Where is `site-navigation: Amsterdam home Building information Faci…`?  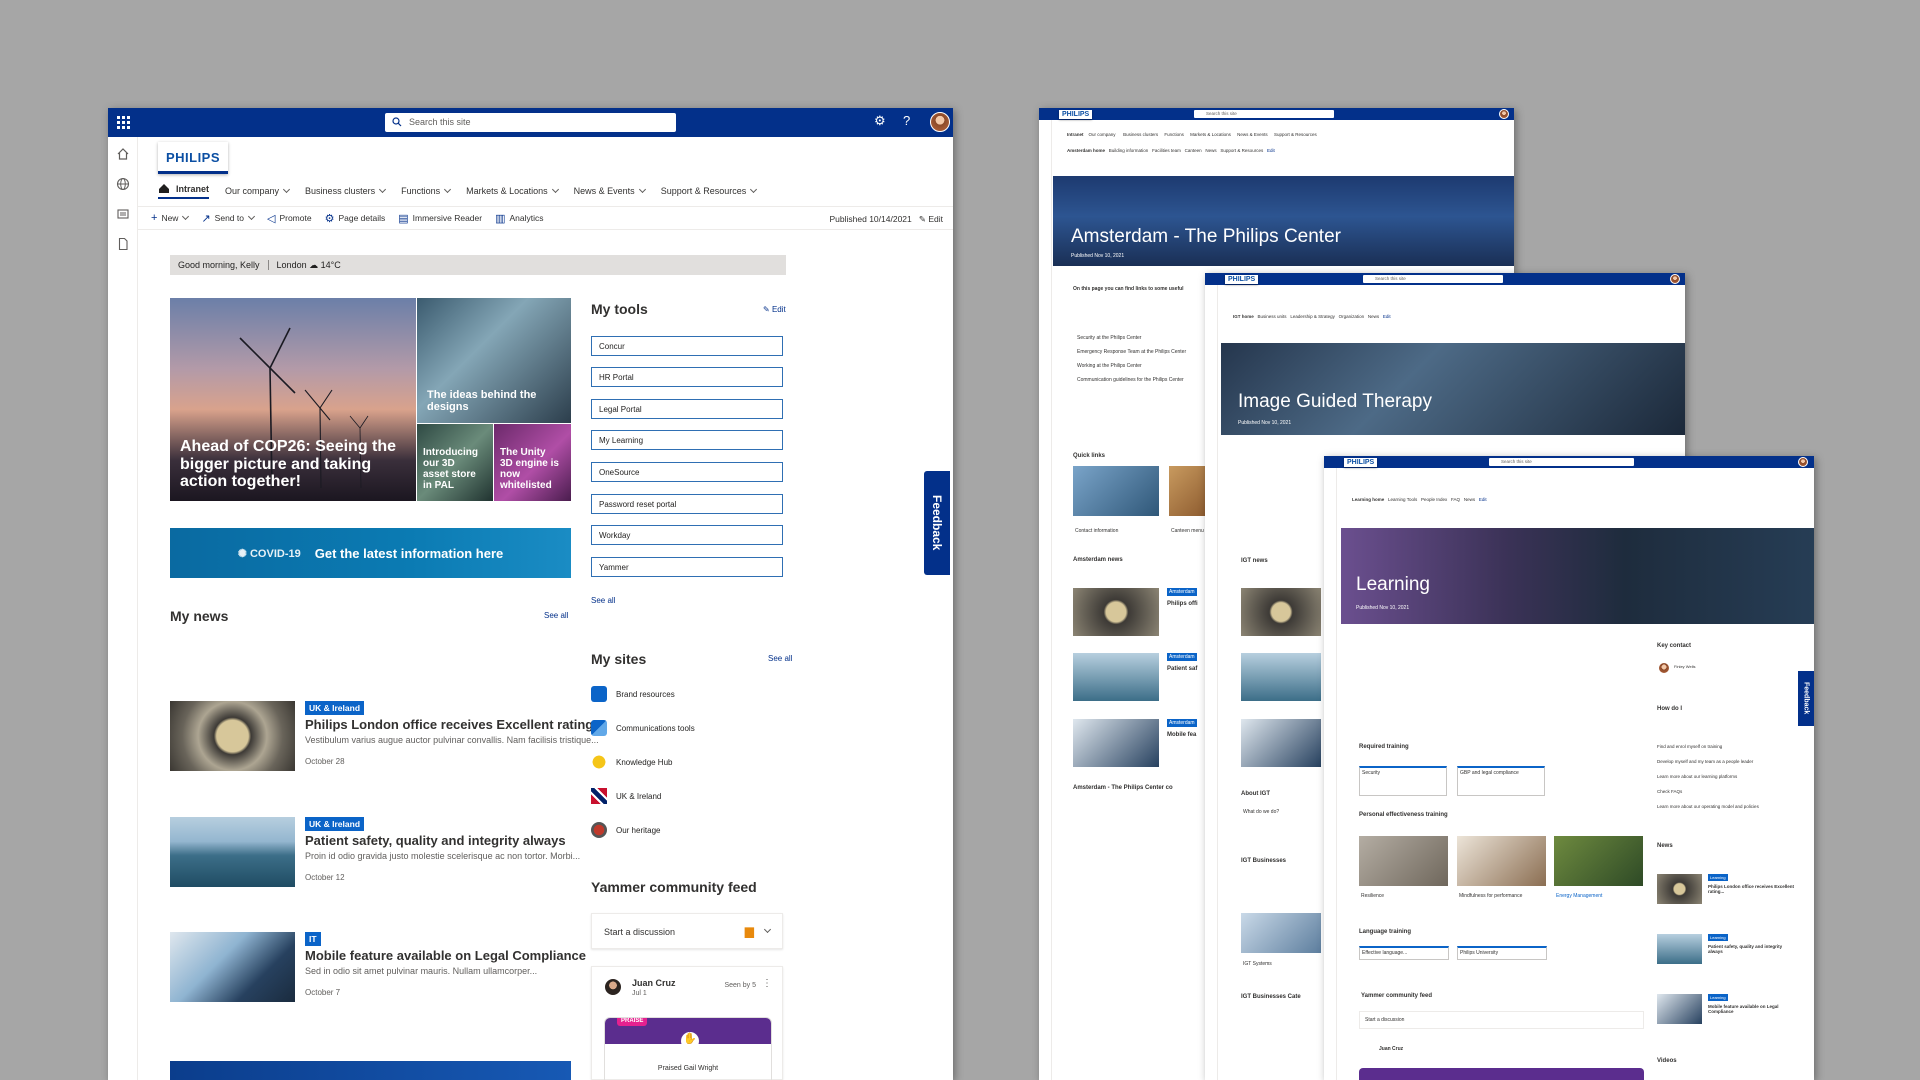 site-navigation: Amsterdam home Building information Faci… is located at coordinates (1171, 150).